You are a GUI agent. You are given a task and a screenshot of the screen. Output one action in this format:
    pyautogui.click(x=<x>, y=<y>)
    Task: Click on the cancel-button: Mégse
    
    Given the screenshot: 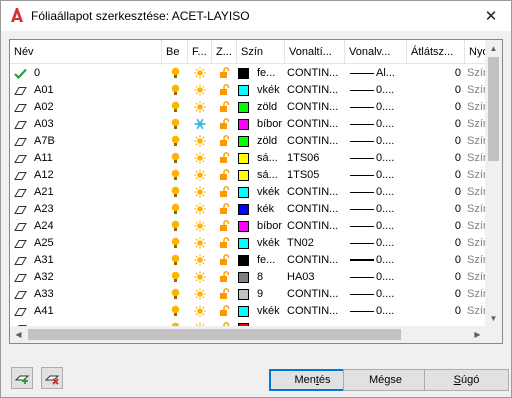 What is the action you would take?
    pyautogui.click(x=385, y=380)
    